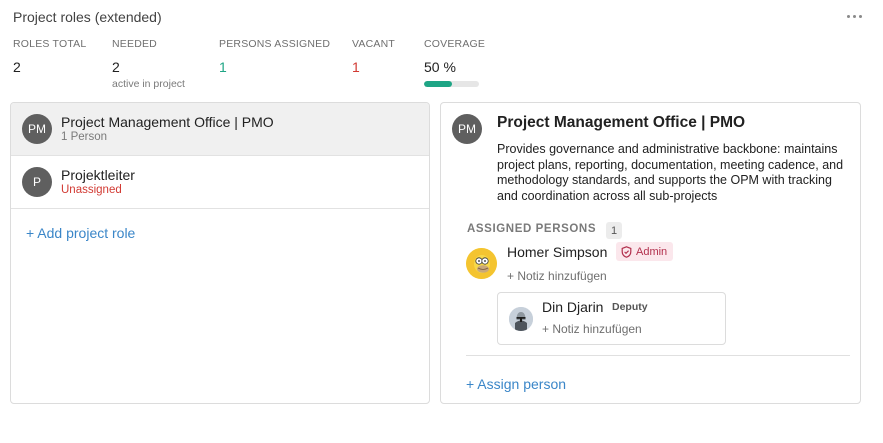 This screenshot has width=883, height=443. What do you see at coordinates (481, 263) in the screenshot?
I see `homer-avatar` at bounding box center [481, 263].